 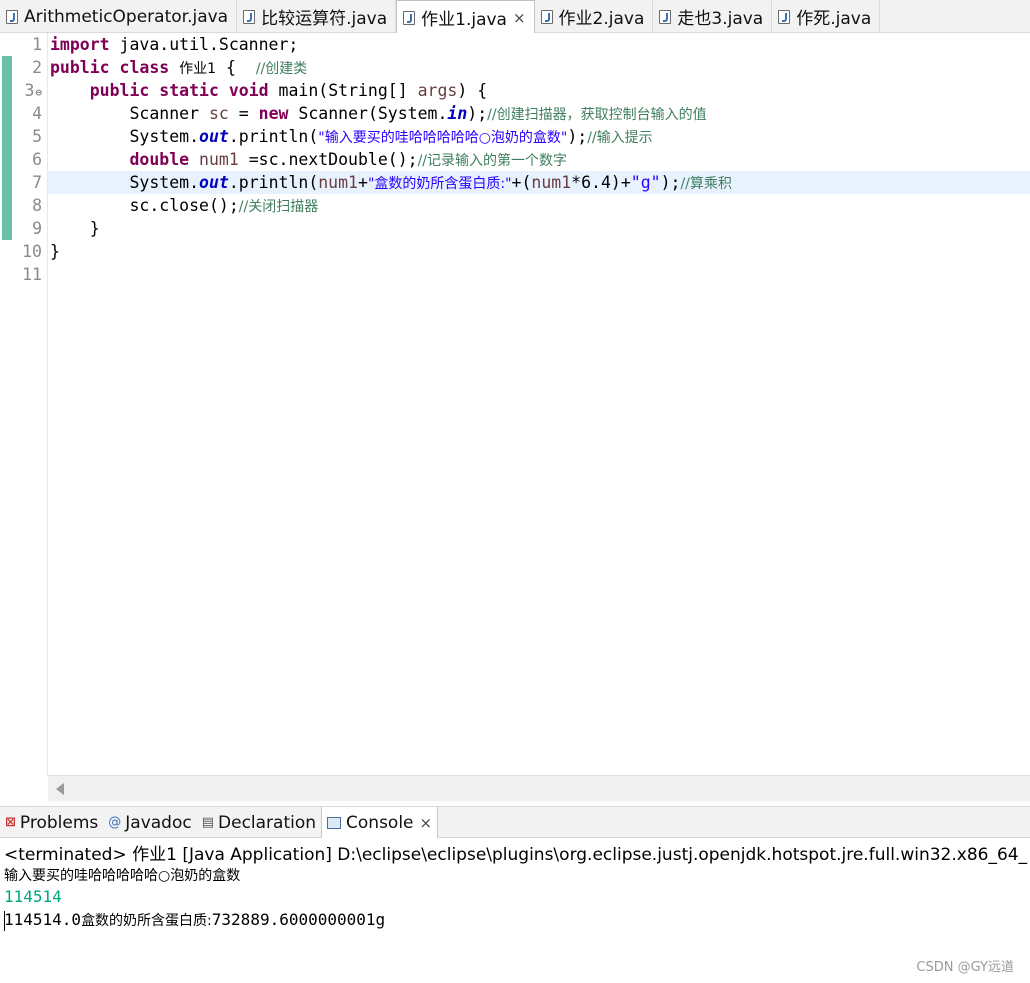 I want to click on code-text: Scanner(System., so click(x=368, y=113).